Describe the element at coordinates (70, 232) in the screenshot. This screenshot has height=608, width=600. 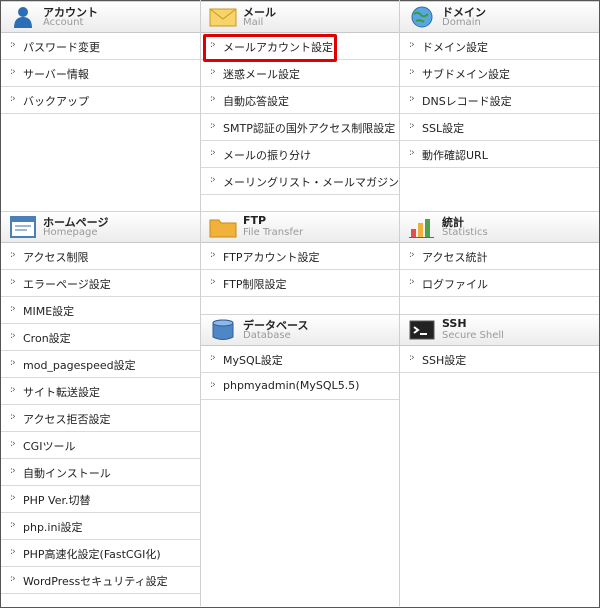
I see `section-subtitle: Homepage` at that location.